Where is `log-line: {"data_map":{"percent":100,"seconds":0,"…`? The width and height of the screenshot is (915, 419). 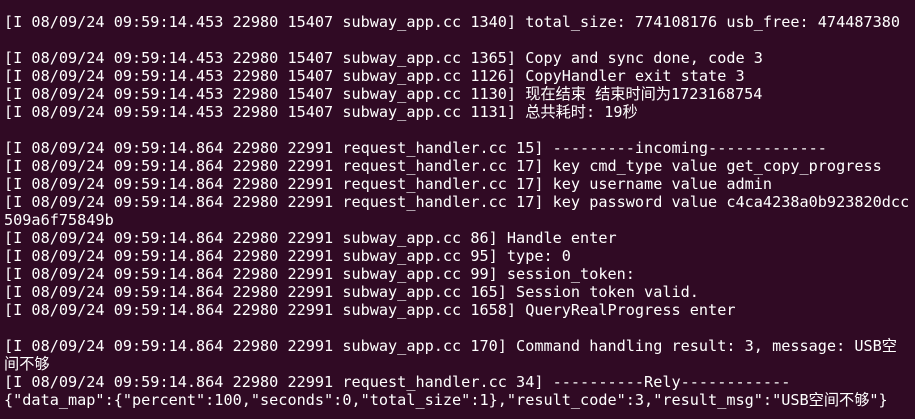
log-line: {"data_map":{"percent":100,"seconds":0,"… is located at coordinates (446, 400).